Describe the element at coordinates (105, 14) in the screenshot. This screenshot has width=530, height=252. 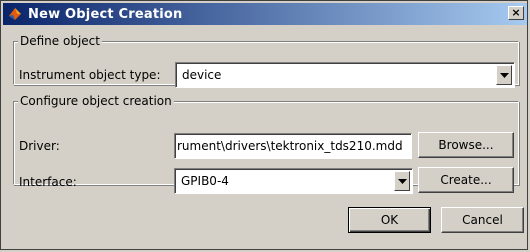
I see `window-title: New Object Creation` at that location.